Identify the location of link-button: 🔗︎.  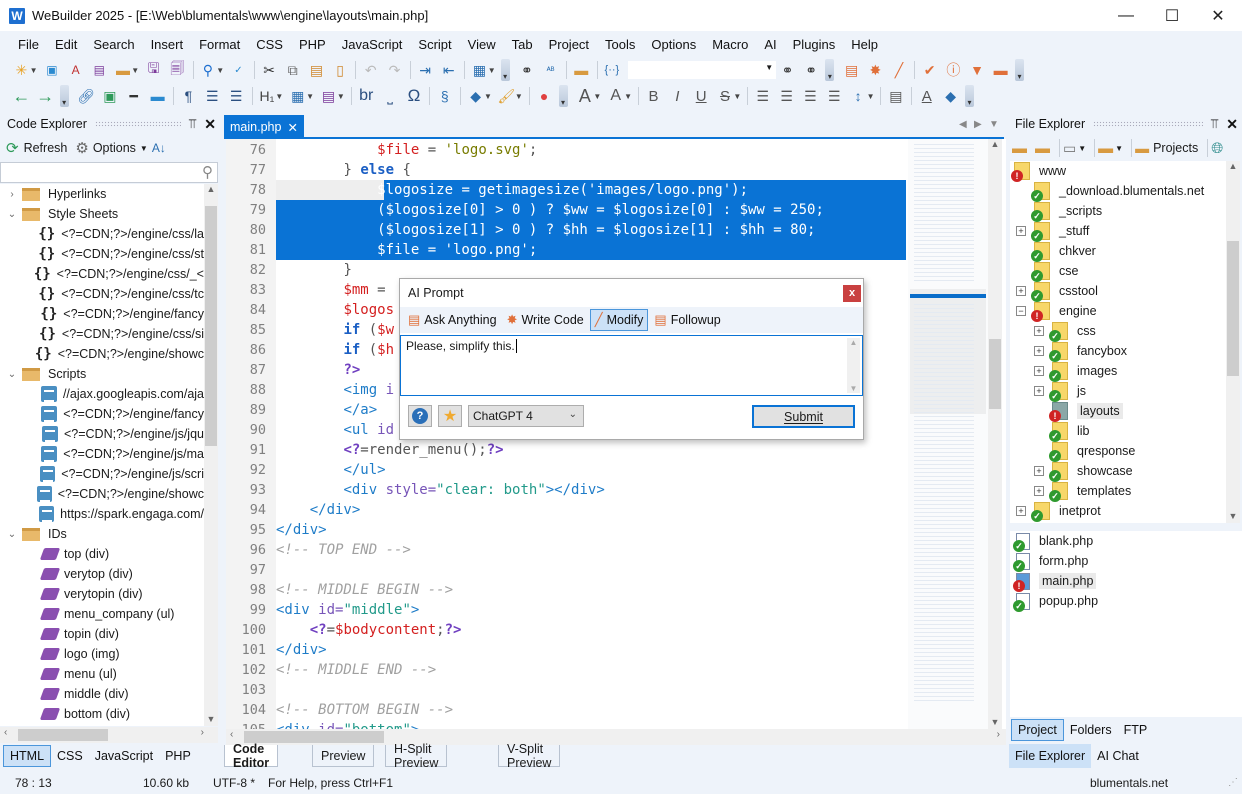
(86, 96).